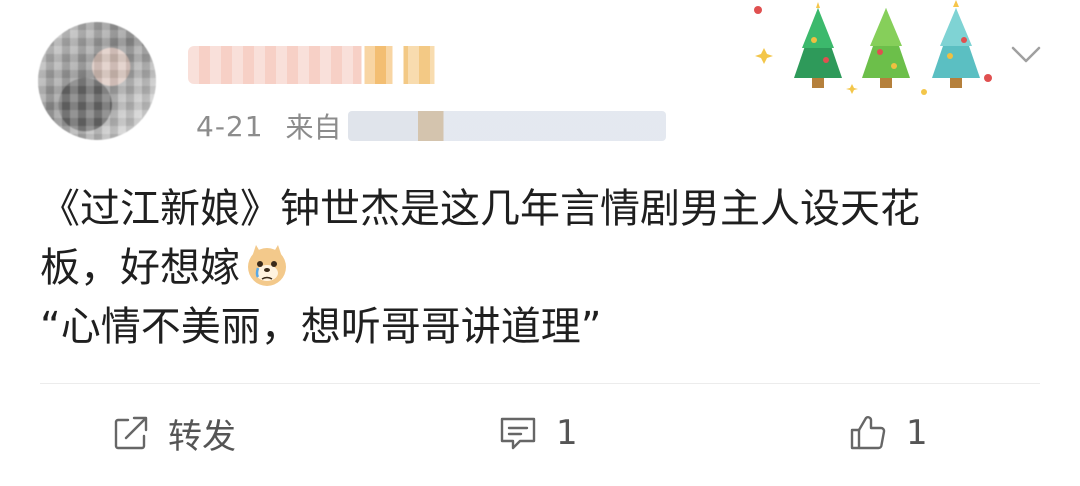 Image resolution: width=1080 pixels, height=486 pixels. I want to click on repost-button: 转发, so click(174, 433).